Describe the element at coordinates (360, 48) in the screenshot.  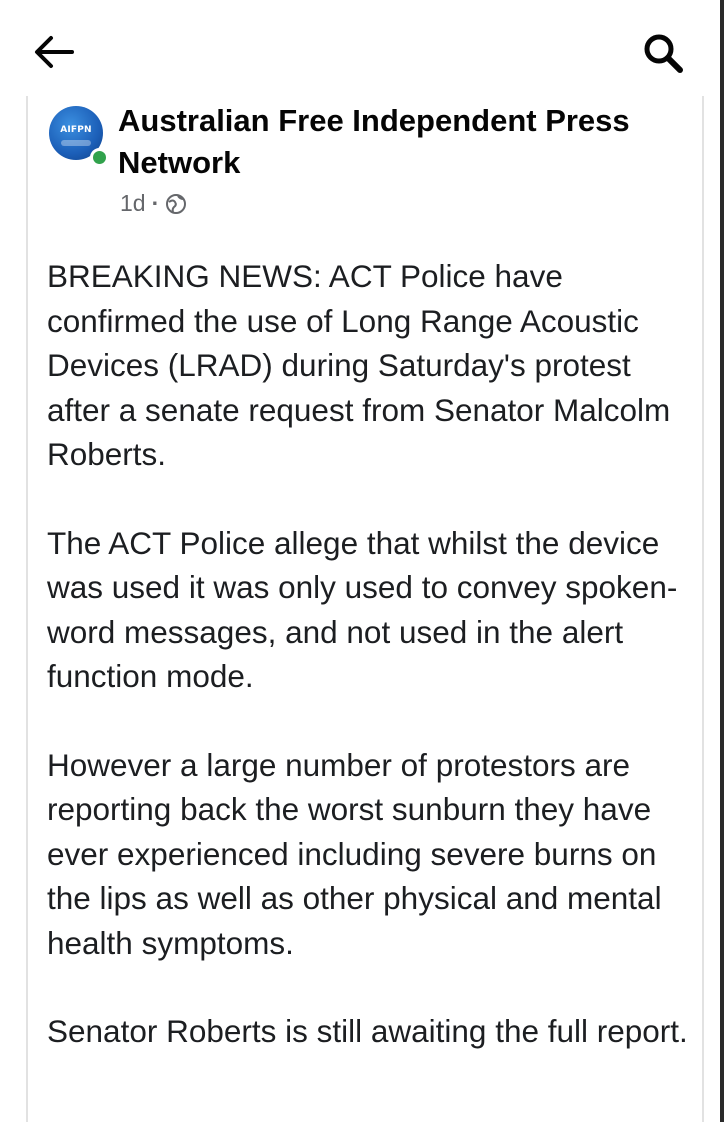
I see `top-bar` at that location.